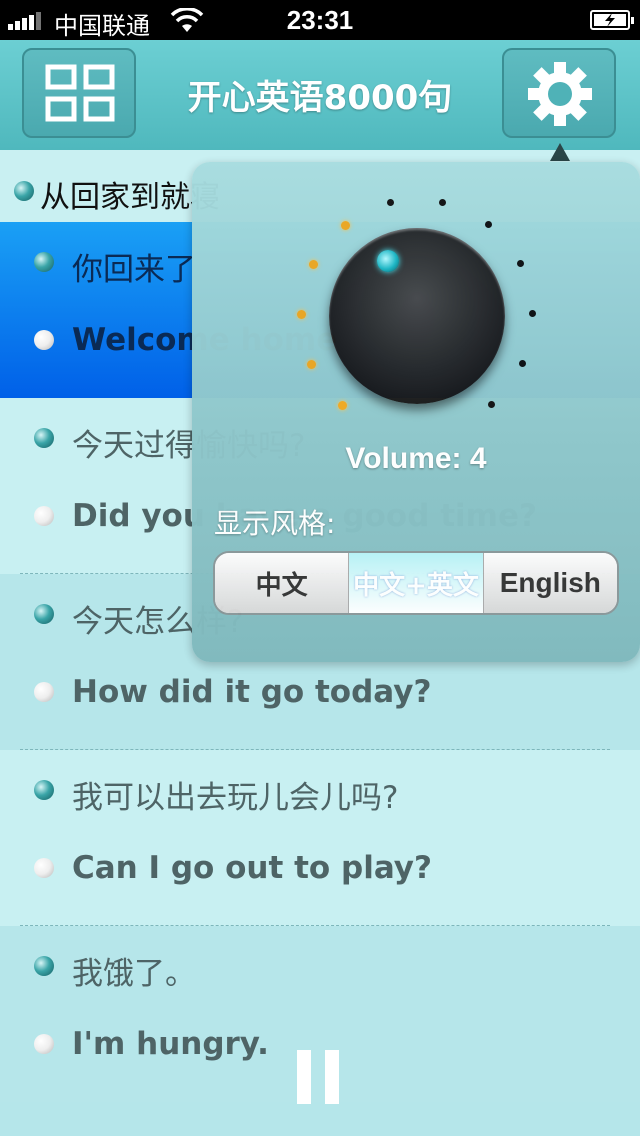 Image resolution: width=640 pixels, height=1136 pixels. Describe the element at coordinates (388, 261) in the screenshot. I see `knob-indicator-icon` at that location.